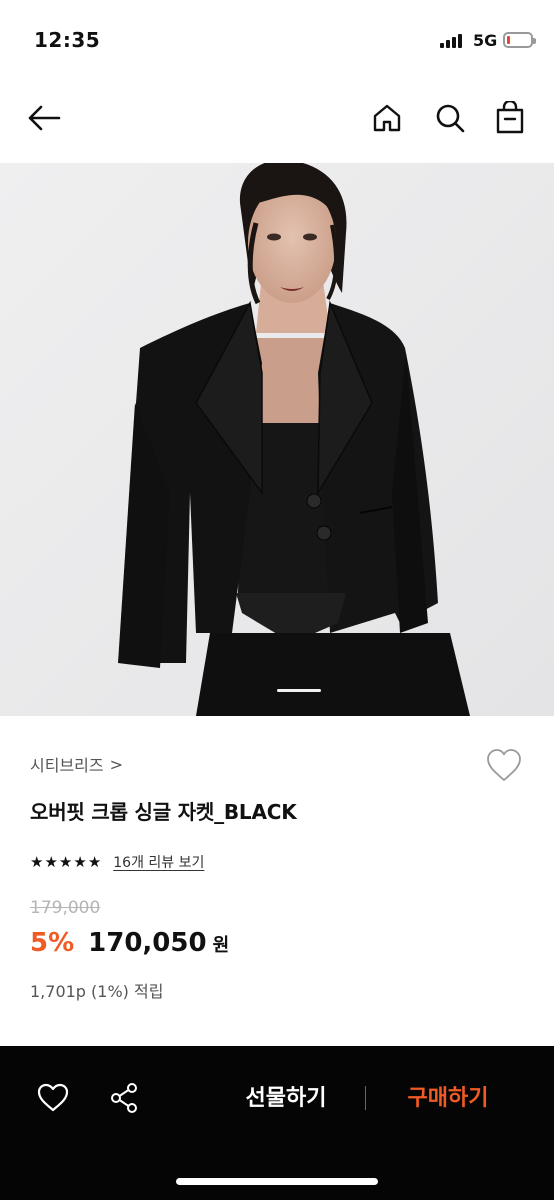  I want to click on gift-button: 선물하기, so click(286, 1098).